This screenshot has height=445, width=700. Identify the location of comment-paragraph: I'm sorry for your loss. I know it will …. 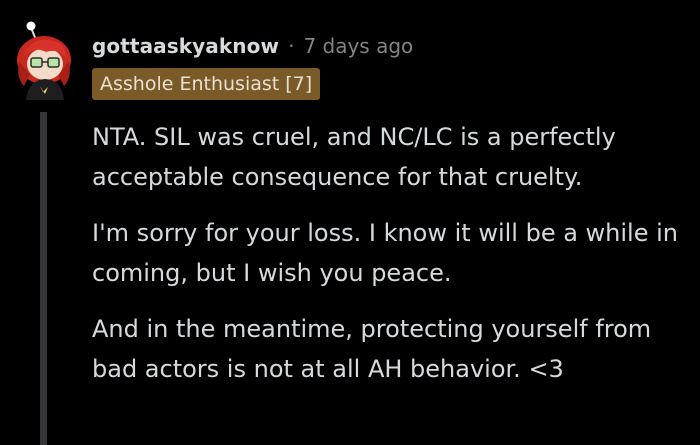
(385, 253).